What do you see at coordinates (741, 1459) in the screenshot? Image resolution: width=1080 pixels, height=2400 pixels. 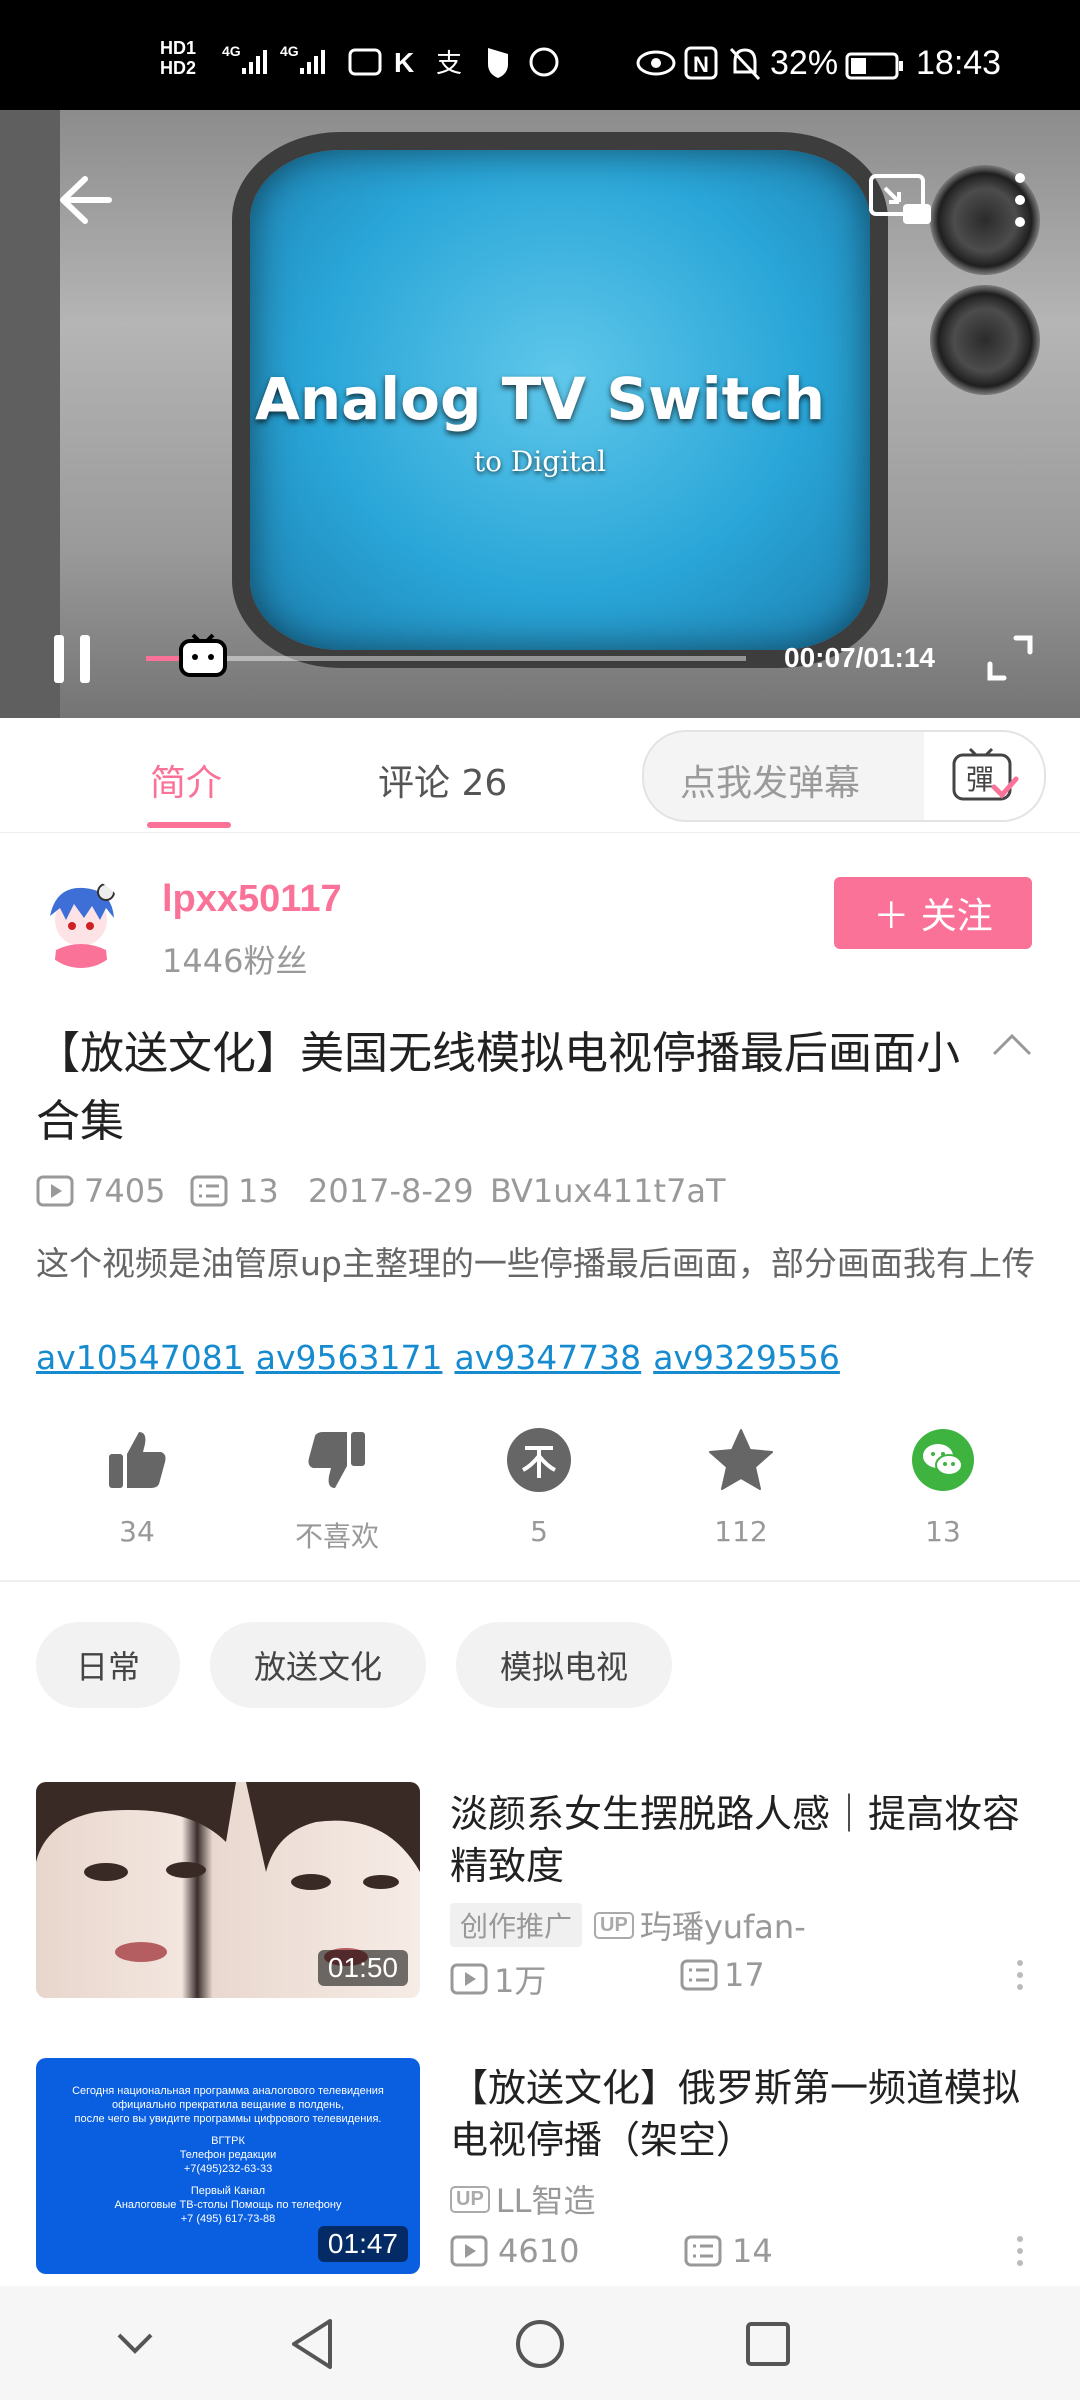 I see `star-icon` at bounding box center [741, 1459].